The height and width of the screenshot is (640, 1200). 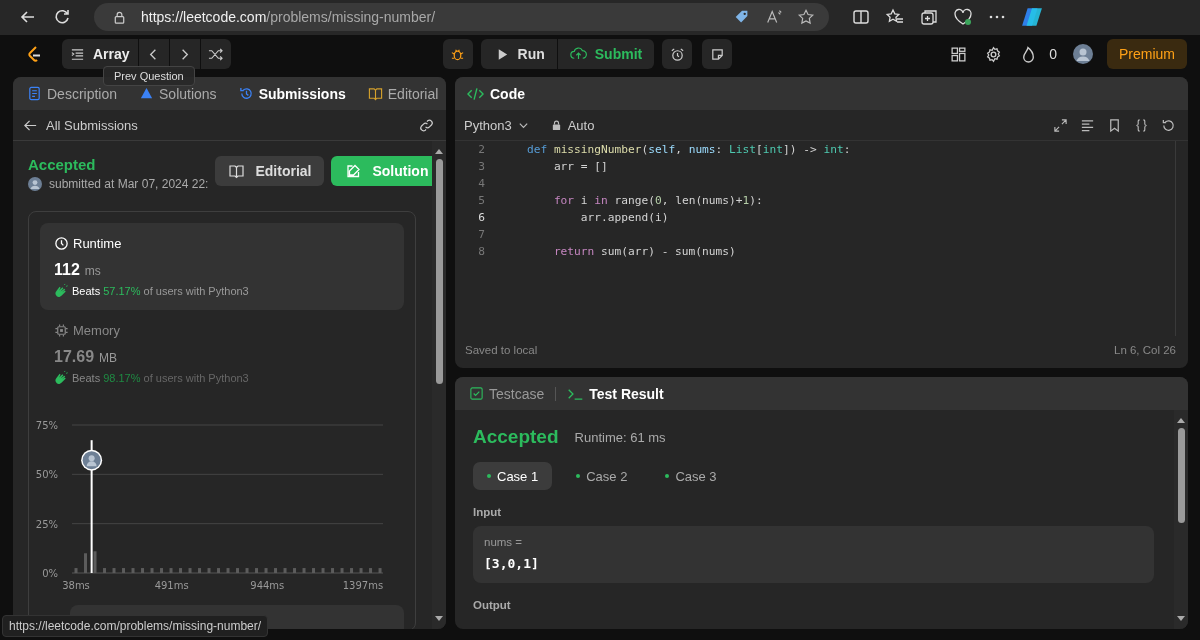 What do you see at coordinates (457, 54) in the screenshot?
I see `debug-button` at bounding box center [457, 54].